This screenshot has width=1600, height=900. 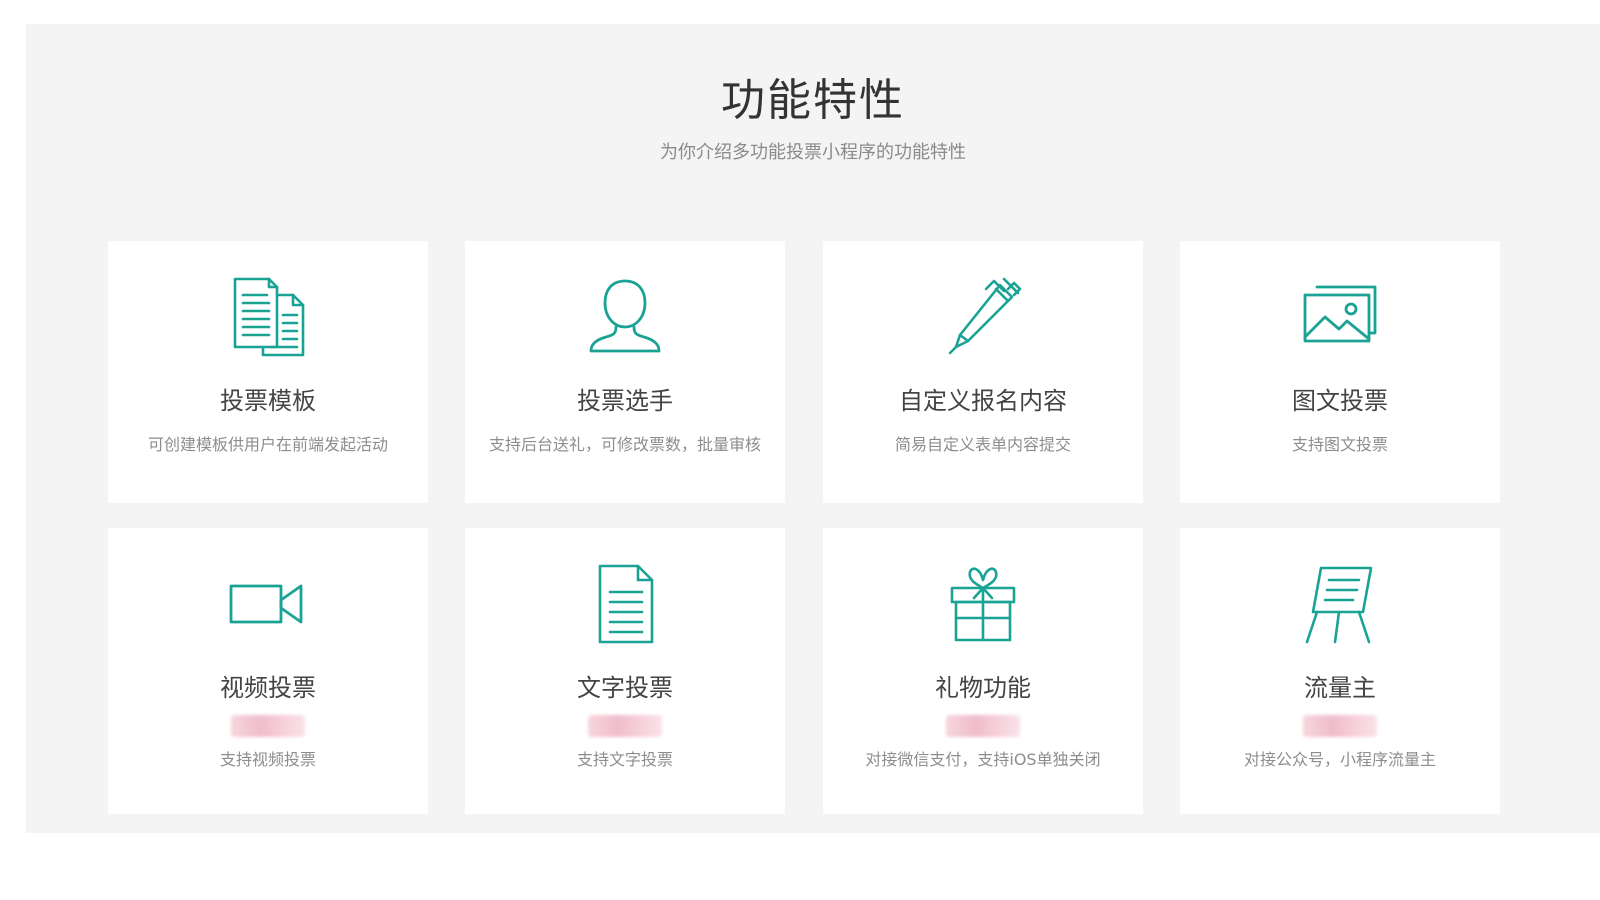 What do you see at coordinates (625, 372) in the screenshot?
I see `feature-card-vote-candidates: 投票选手 支持后台送礼，可修改票数，批量审核` at bounding box center [625, 372].